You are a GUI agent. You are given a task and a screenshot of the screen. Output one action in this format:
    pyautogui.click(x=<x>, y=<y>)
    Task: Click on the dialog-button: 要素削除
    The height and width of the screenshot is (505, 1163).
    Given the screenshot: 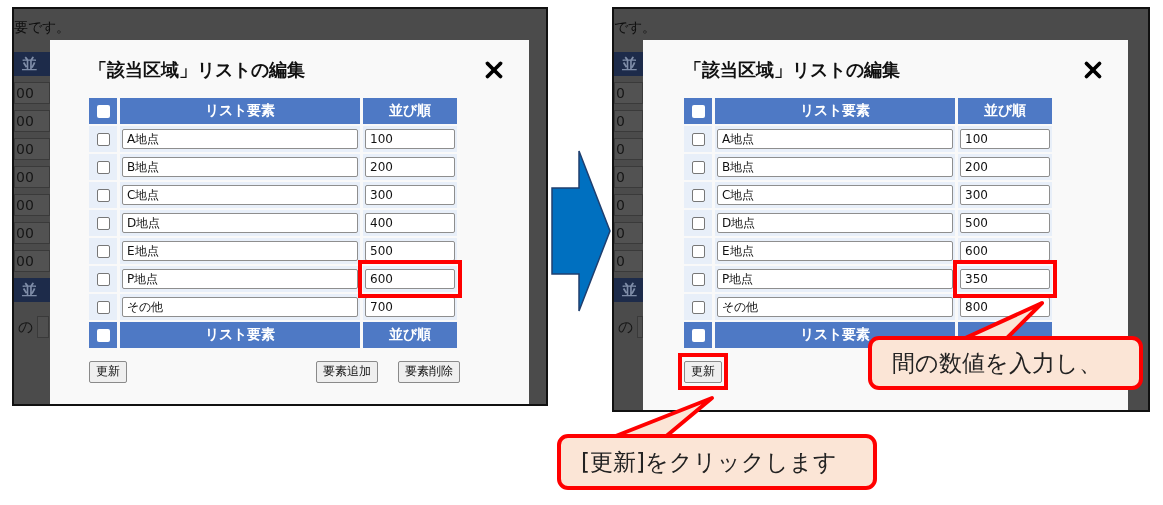 What is the action you would take?
    pyautogui.click(x=429, y=371)
    